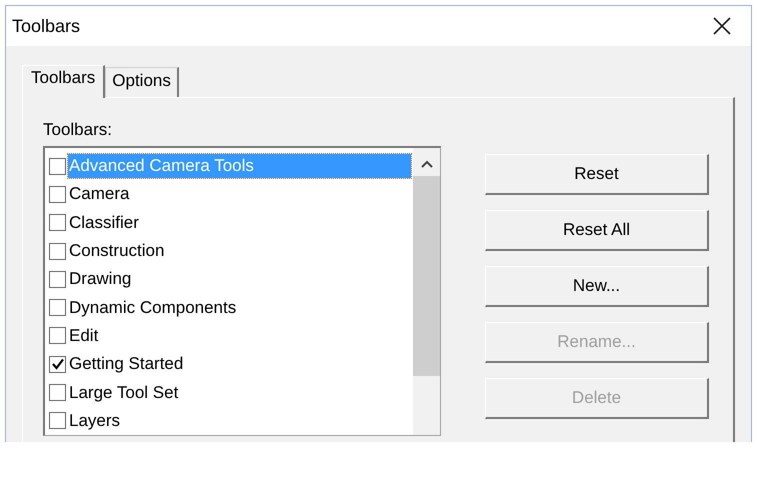 Image resolution: width=757 pixels, height=478 pixels. What do you see at coordinates (78, 130) in the screenshot?
I see `toolbars-label: Toolbars:` at bounding box center [78, 130].